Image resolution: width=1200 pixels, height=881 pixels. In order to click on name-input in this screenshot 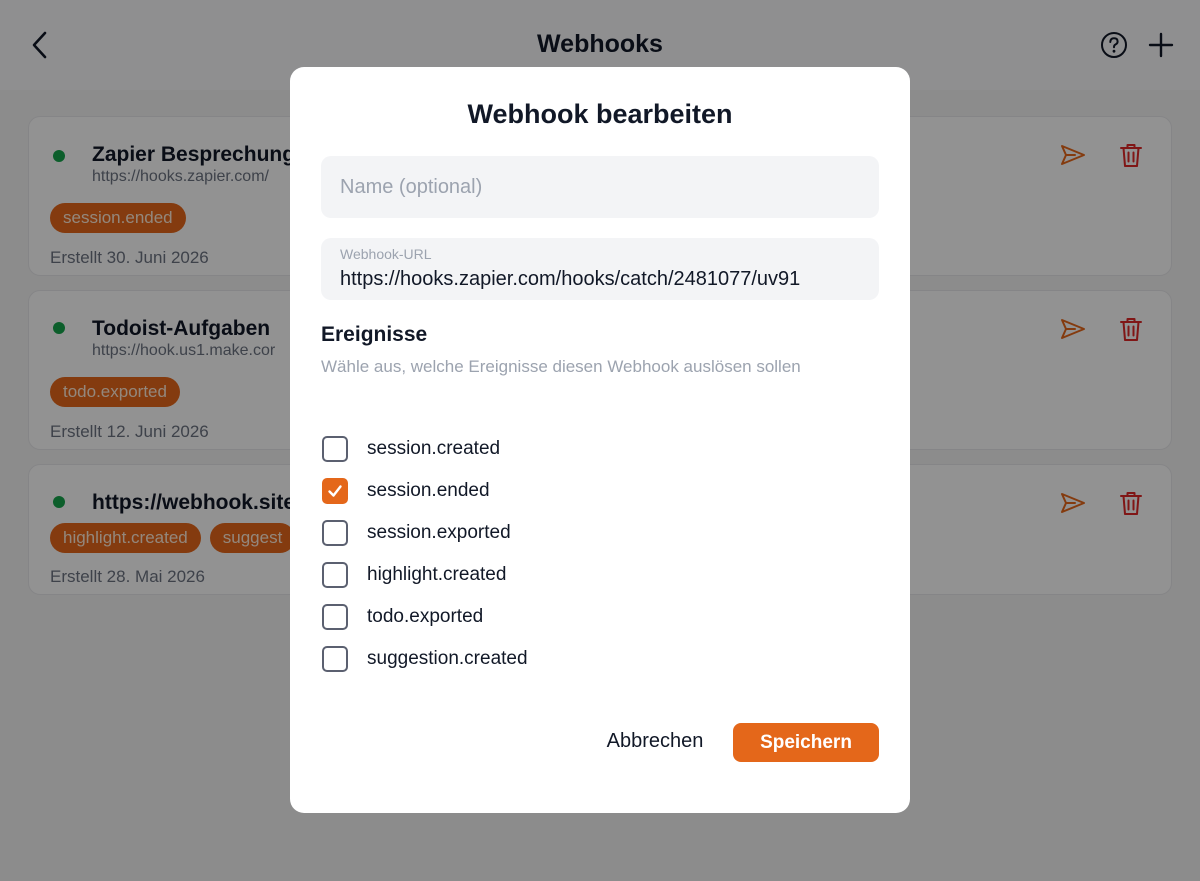, I will do `click(600, 187)`.